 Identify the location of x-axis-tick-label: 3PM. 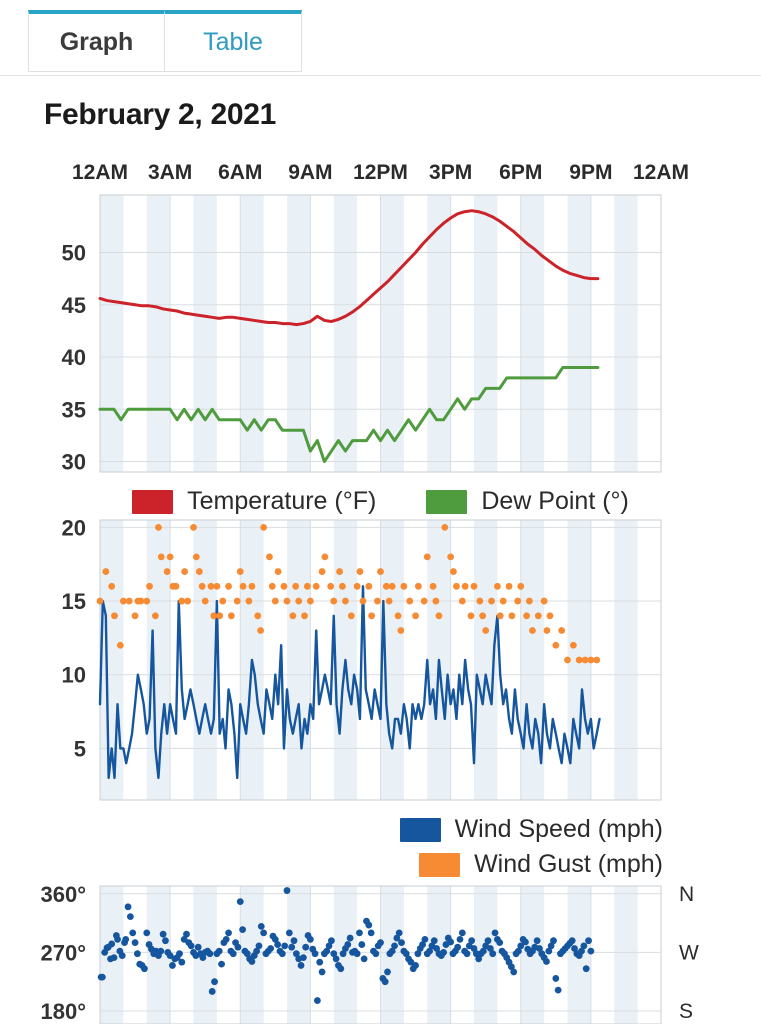
(450, 172).